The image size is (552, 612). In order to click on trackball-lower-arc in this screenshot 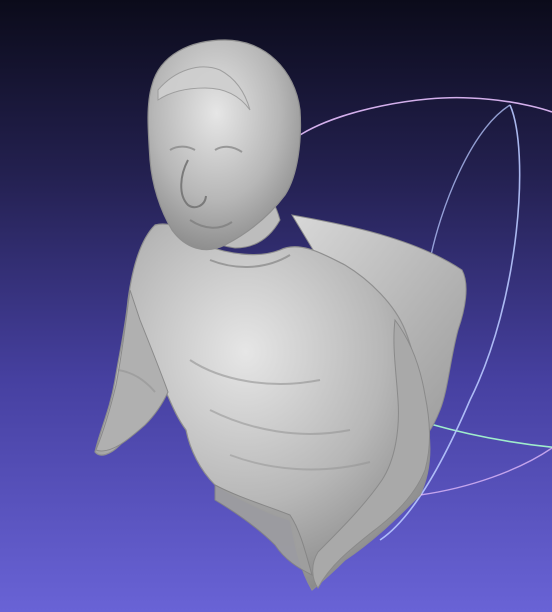, I will do `click(485, 471)`.